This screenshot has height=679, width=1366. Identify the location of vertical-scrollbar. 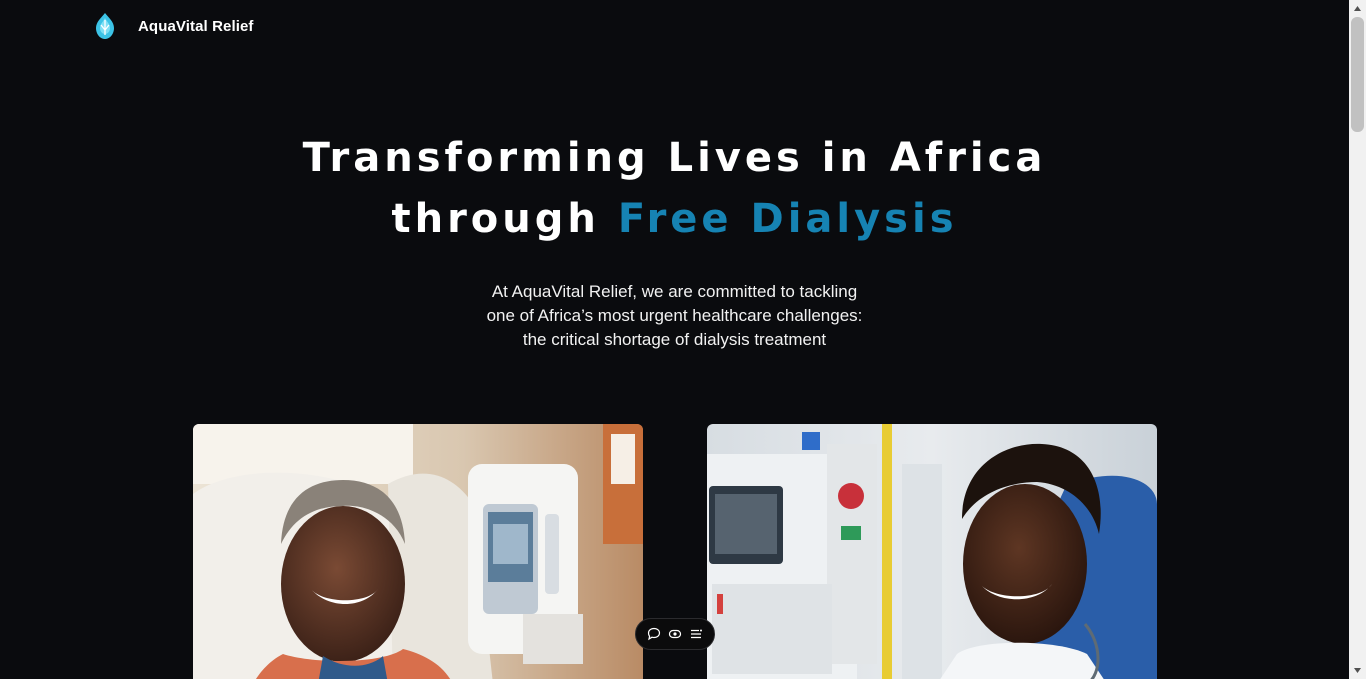
(1357, 339).